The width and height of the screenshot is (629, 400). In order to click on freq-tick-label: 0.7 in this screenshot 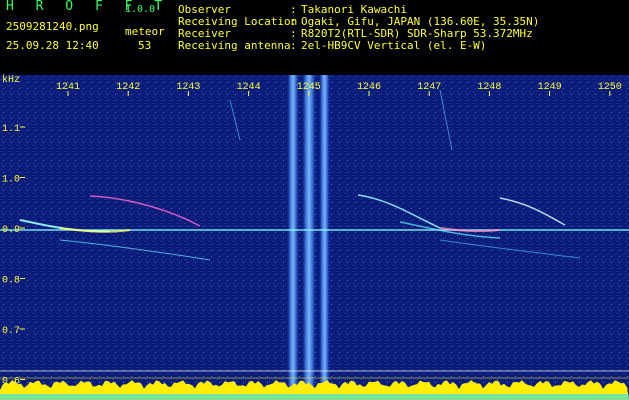, I will do `click(11, 331)`.